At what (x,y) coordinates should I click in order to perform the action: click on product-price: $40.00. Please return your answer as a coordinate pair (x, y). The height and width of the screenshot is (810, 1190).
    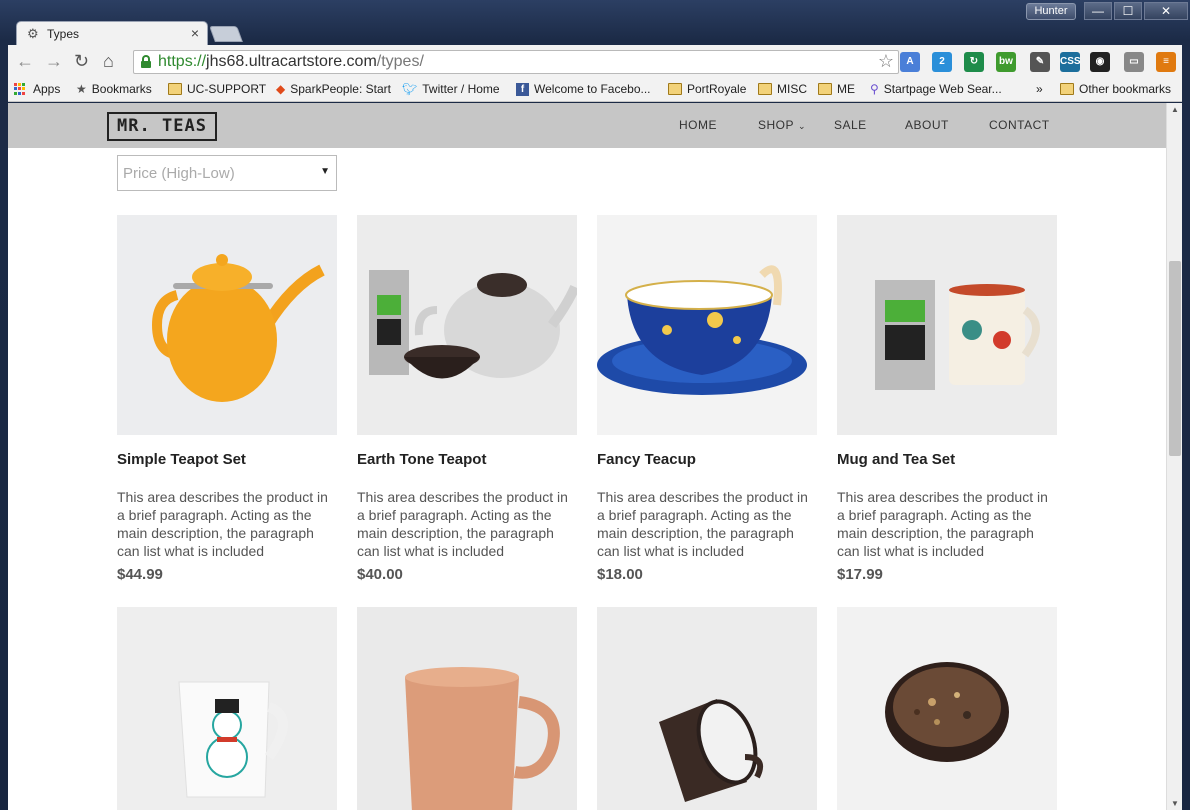
    Looking at the image, I should click on (380, 574).